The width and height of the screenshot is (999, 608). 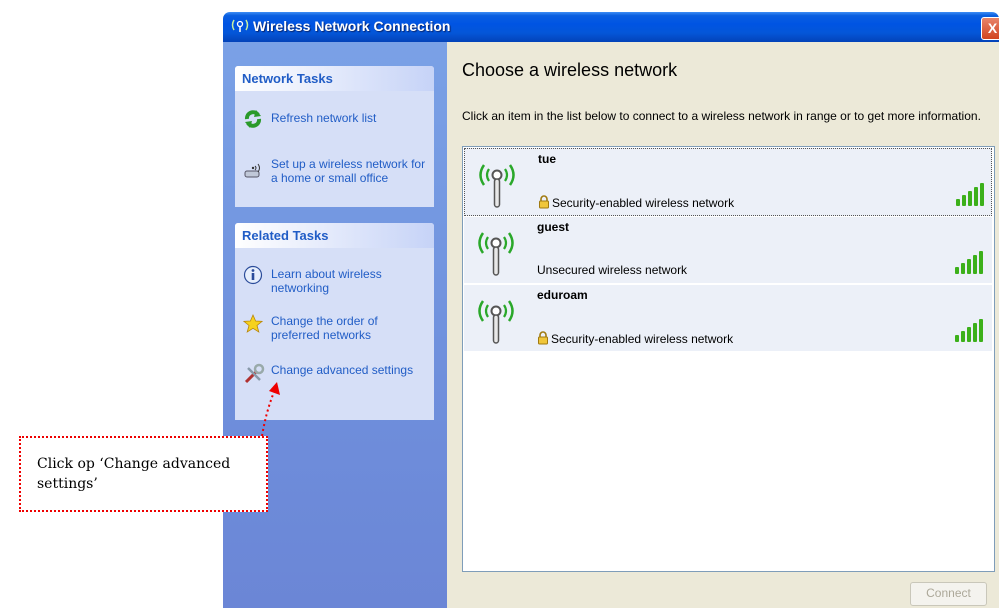 What do you see at coordinates (570, 70) in the screenshot?
I see `page-title: Choose a wireless network` at bounding box center [570, 70].